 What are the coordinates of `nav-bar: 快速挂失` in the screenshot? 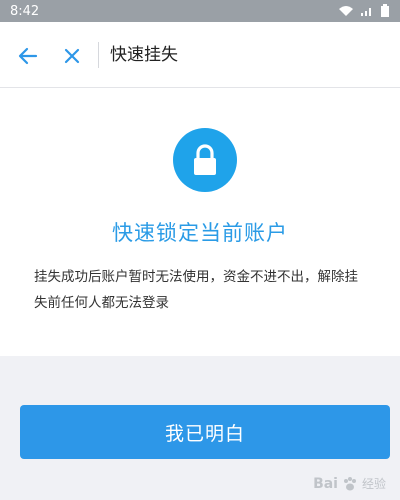 It's located at (200, 55).